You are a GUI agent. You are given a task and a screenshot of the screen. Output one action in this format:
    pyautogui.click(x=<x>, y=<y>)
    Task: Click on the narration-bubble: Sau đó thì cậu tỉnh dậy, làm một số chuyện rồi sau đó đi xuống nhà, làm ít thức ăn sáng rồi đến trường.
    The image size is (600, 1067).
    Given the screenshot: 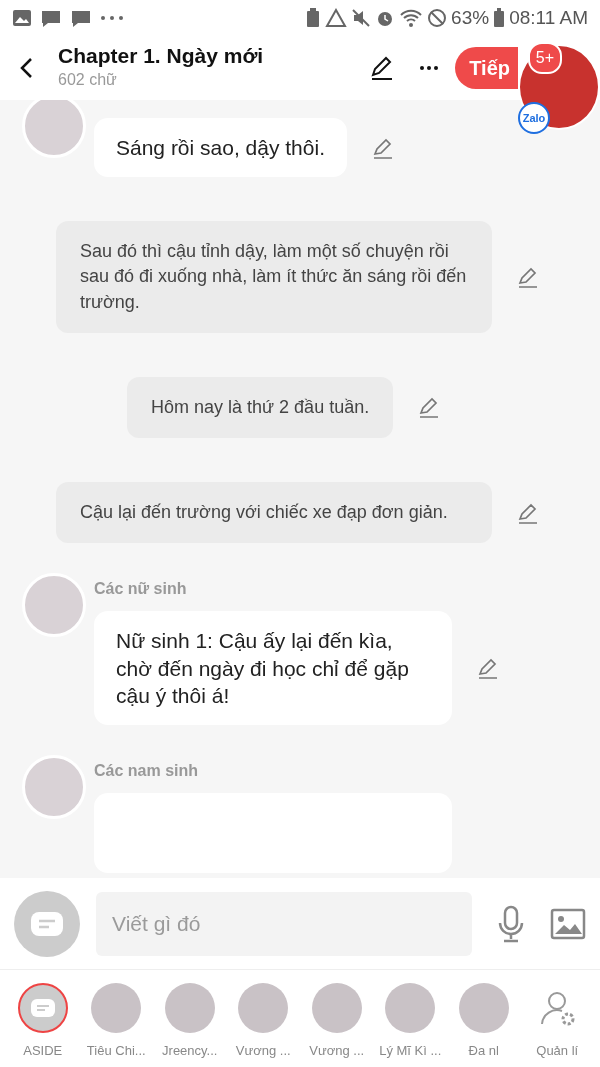 What is the action you would take?
    pyautogui.click(x=274, y=277)
    